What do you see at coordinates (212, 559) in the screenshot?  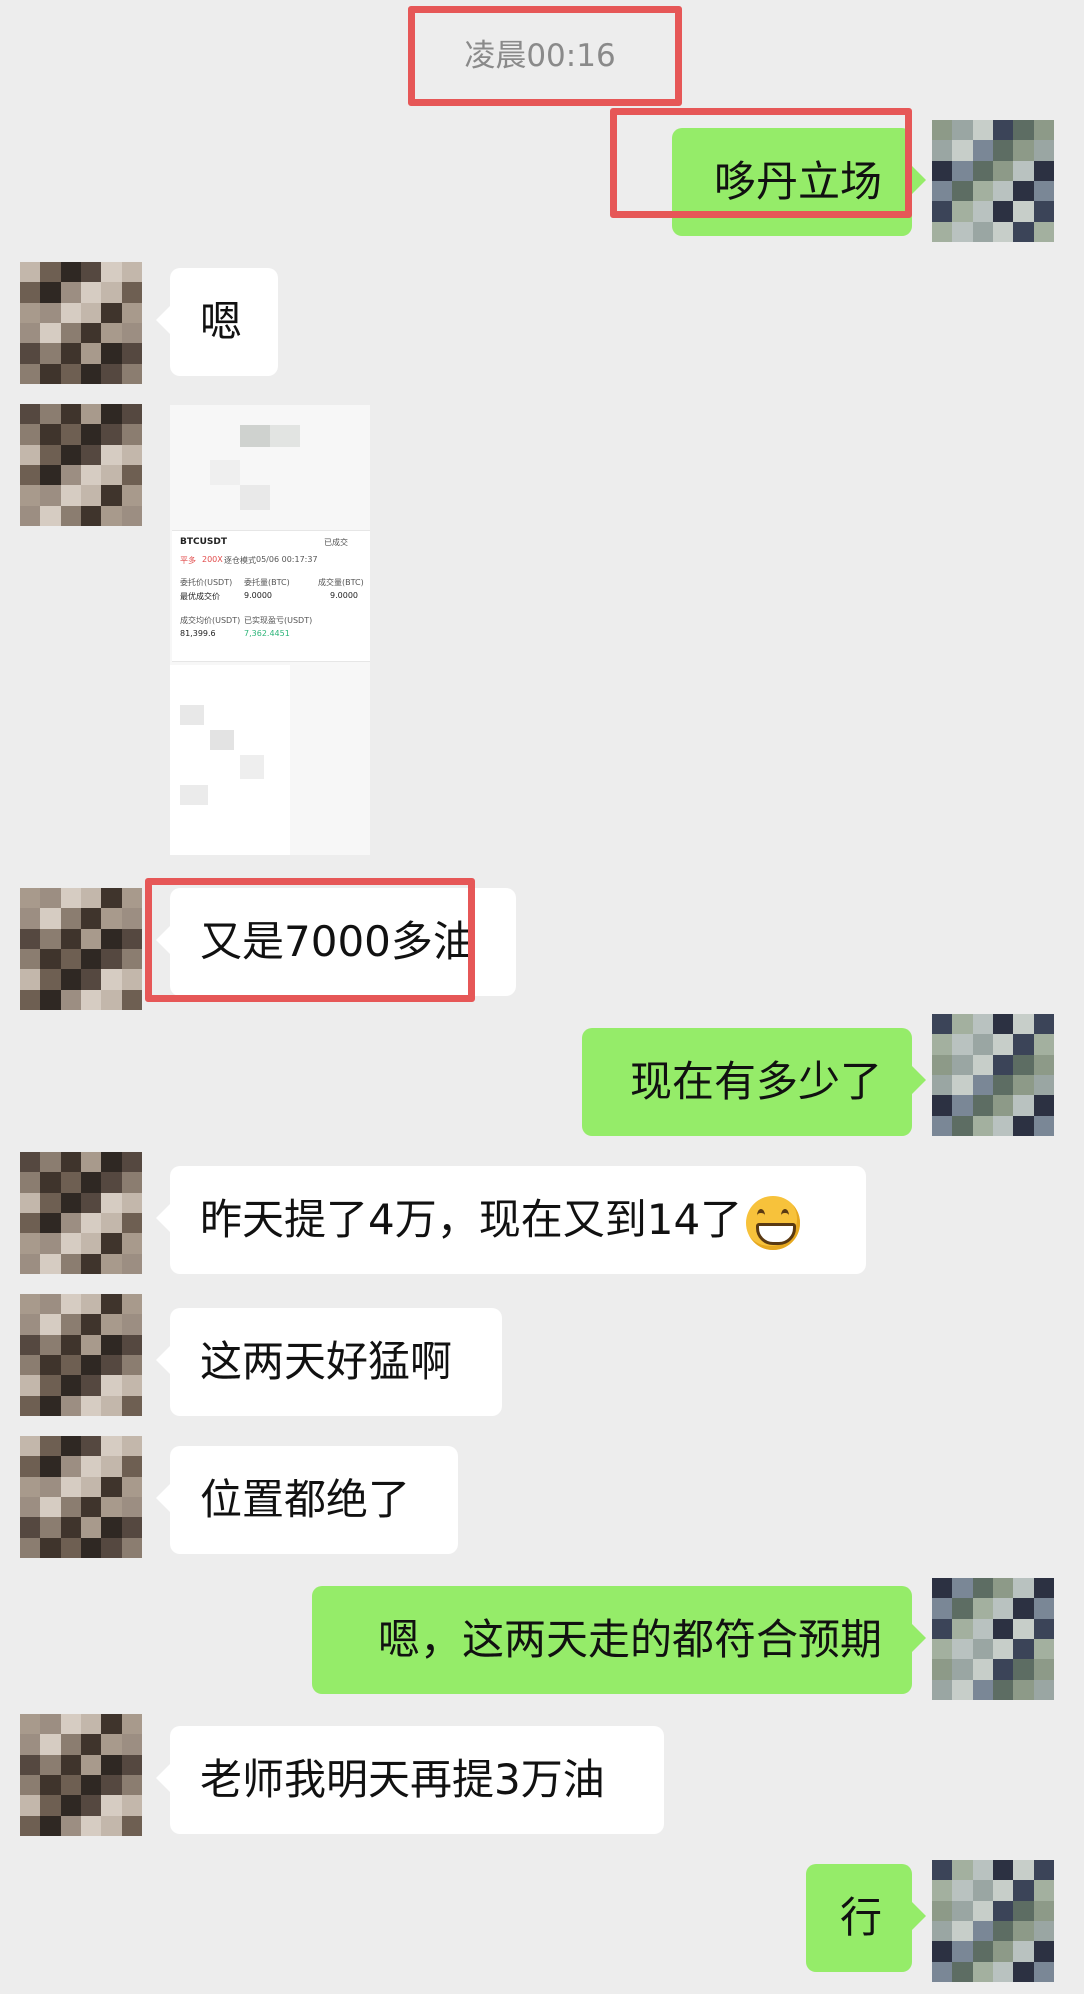 I see `order-leverage-tag: 200X` at bounding box center [212, 559].